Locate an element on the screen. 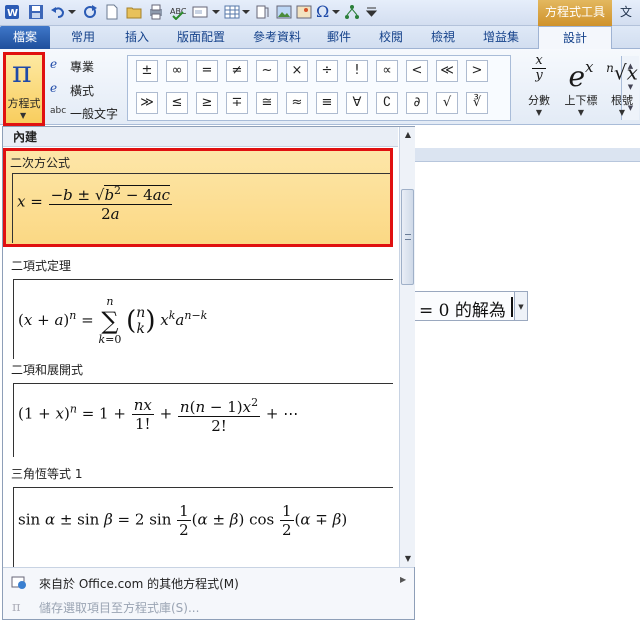 The width and height of the screenshot is (640, 620). tab-add-ins: 增益集 is located at coordinates (501, 37).